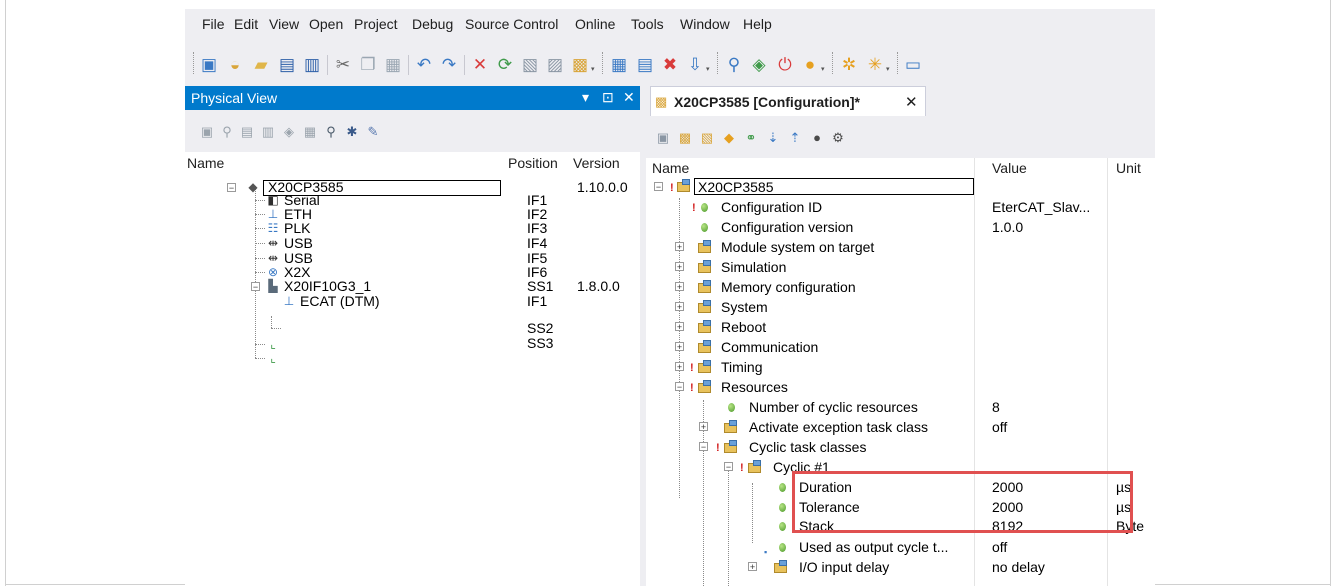  Describe the element at coordinates (900, 407) in the screenshot. I see `config-row-cyclic-resources: Number of cyclic resources 8` at that location.